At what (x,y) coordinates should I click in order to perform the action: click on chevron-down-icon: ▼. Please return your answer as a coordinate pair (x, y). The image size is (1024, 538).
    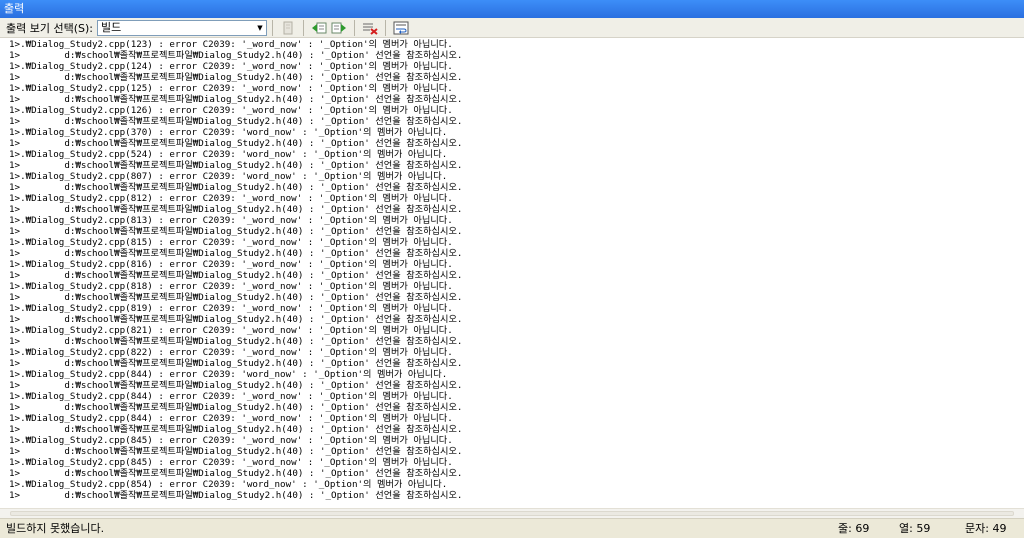
    Looking at the image, I should click on (260, 28).